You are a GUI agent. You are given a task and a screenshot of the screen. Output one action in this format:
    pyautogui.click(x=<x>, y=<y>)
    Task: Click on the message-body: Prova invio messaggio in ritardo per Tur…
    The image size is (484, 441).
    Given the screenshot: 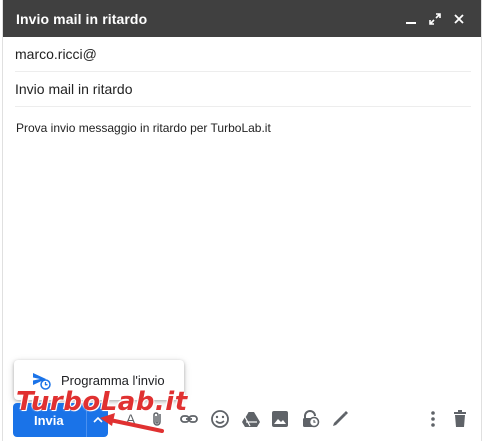 What is the action you would take?
    pyautogui.click(x=242, y=128)
    